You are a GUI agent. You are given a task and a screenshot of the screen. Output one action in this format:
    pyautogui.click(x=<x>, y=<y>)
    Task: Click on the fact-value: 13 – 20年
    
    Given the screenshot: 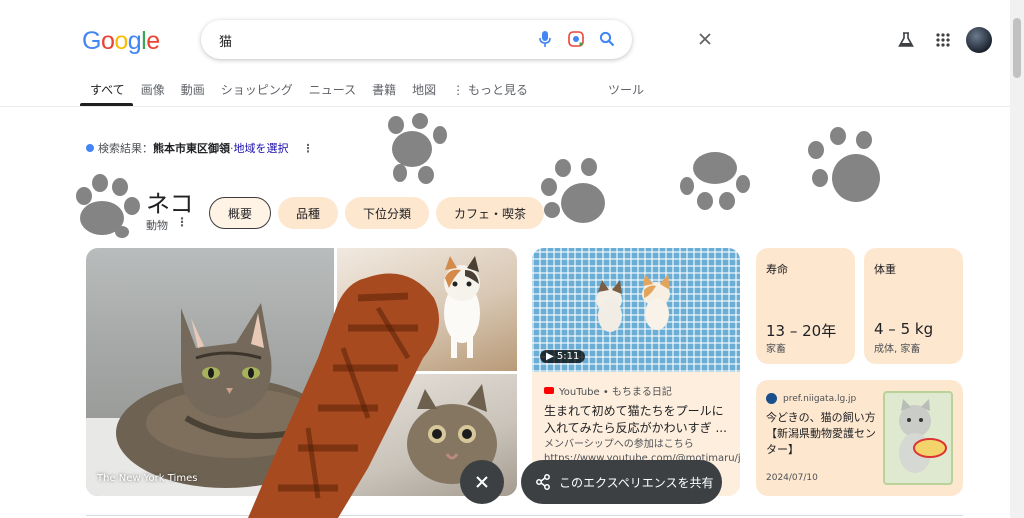 What is the action you would take?
    pyautogui.click(x=801, y=331)
    